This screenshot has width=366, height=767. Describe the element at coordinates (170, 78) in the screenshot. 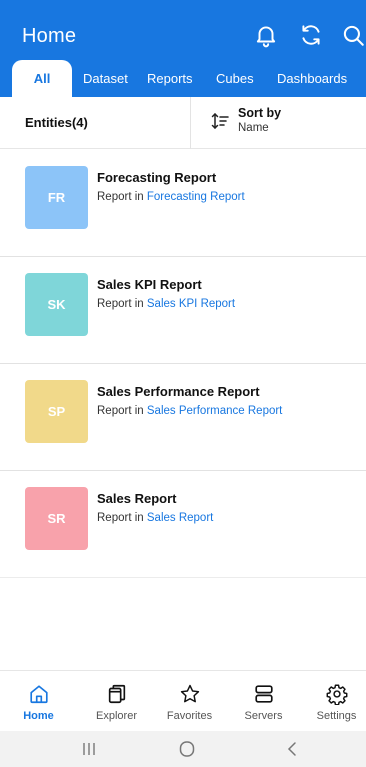

I see `tab-reports: Reports` at that location.